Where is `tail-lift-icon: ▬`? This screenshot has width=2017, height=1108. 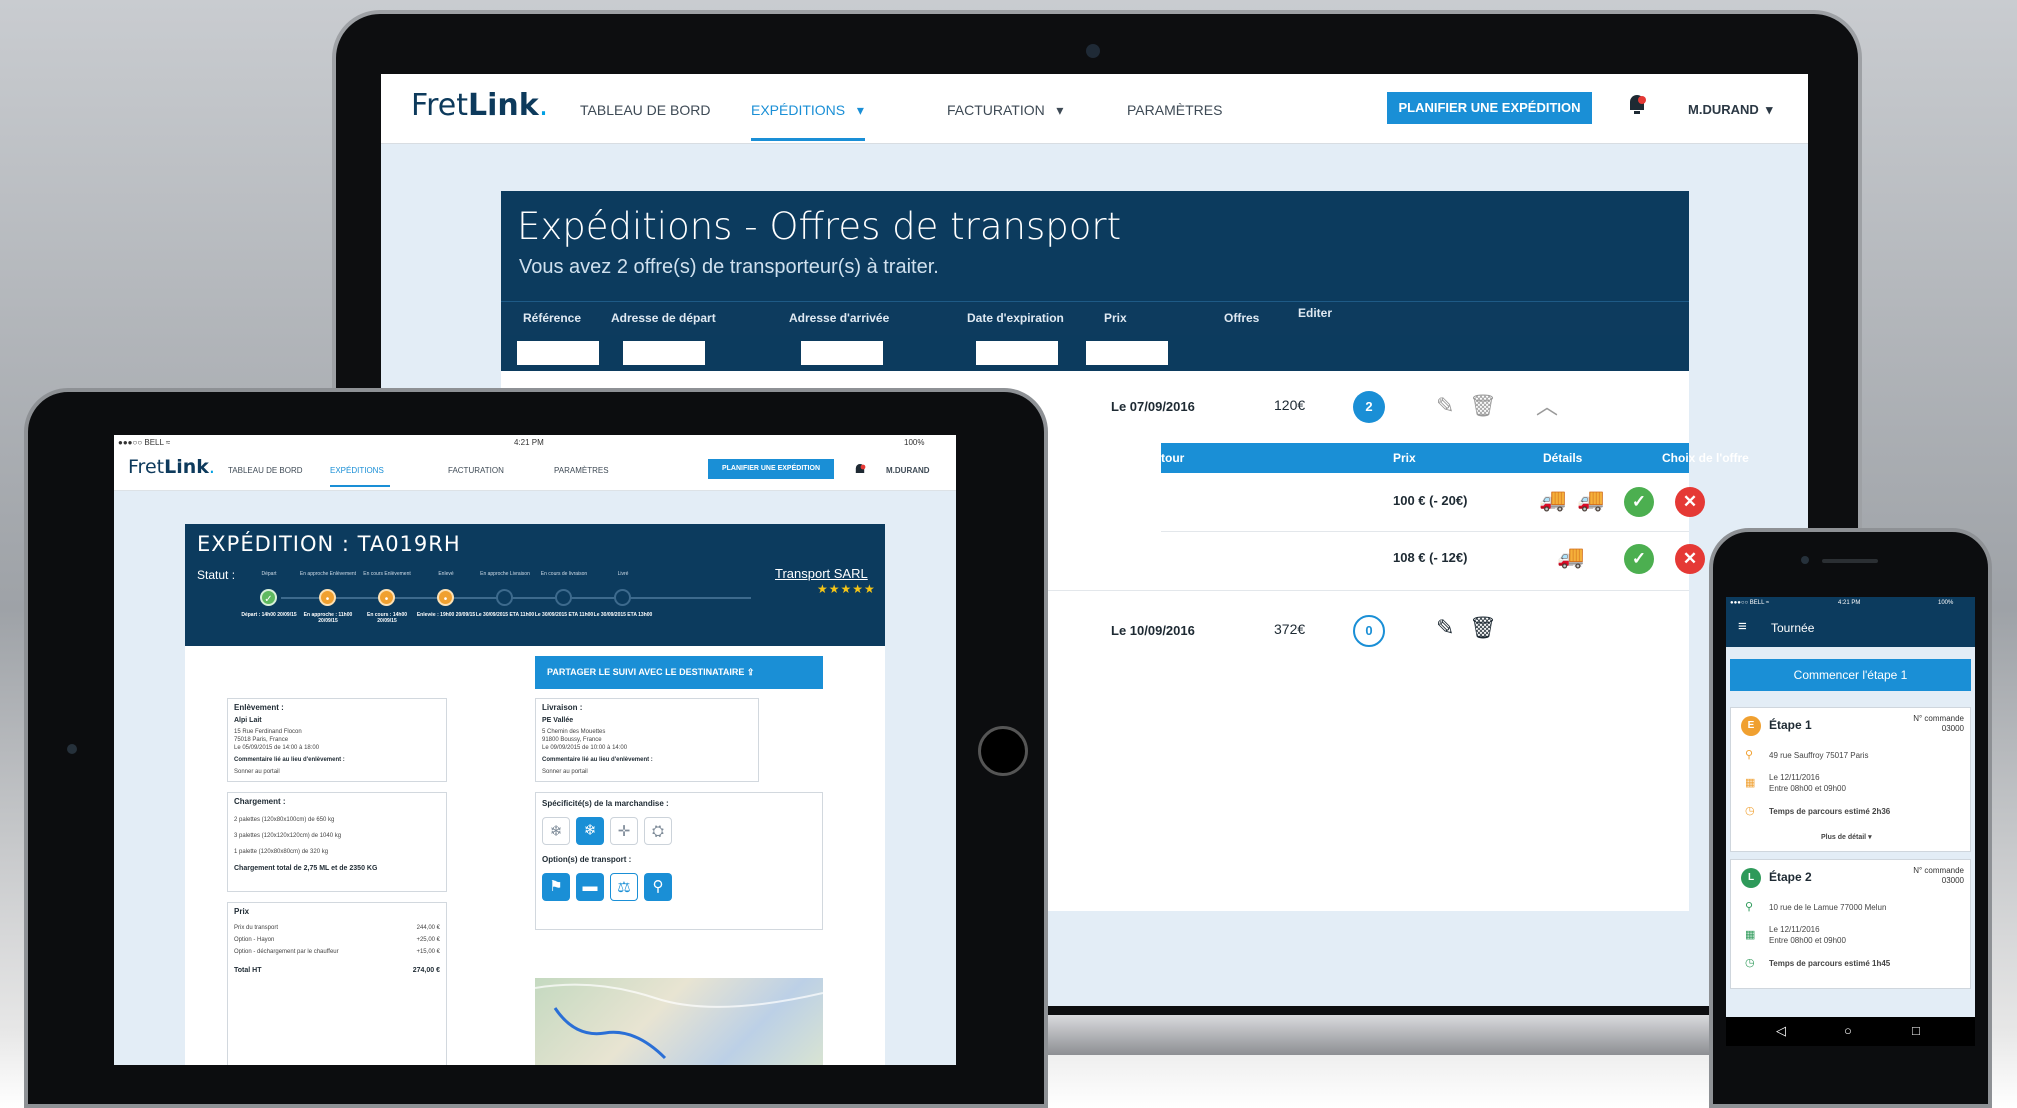
tail-lift-icon: ▬ is located at coordinates (590, 887).